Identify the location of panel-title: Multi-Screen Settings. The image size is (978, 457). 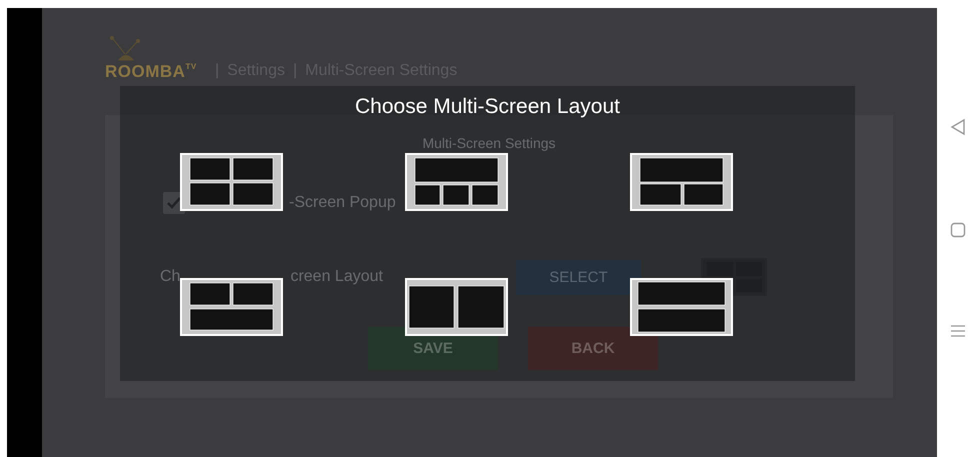
(489, 143).